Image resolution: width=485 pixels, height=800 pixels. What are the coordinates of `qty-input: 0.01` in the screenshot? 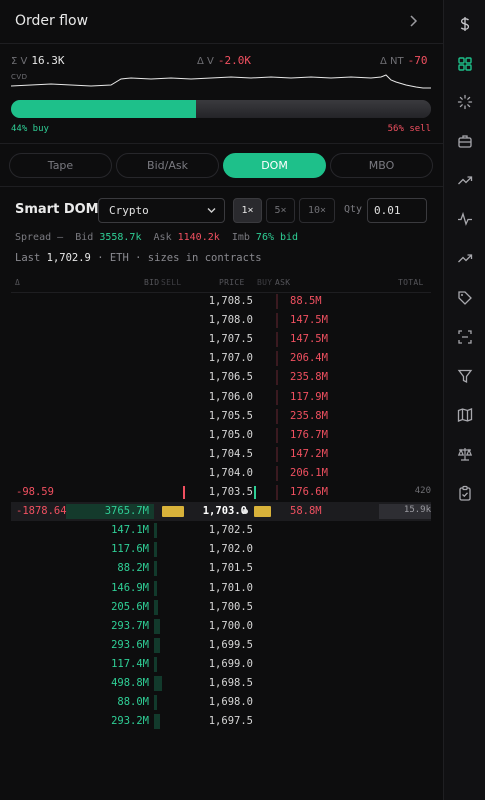 It's located at (397, 210).